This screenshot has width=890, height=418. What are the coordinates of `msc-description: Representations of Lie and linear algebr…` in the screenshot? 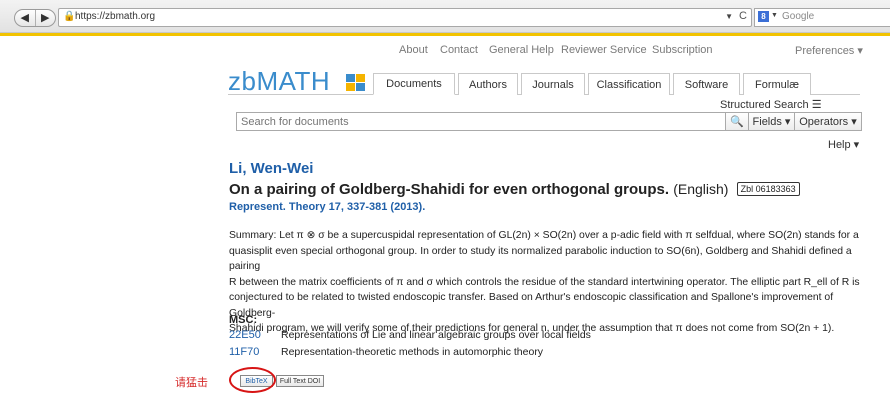 It's located at (436, 335).